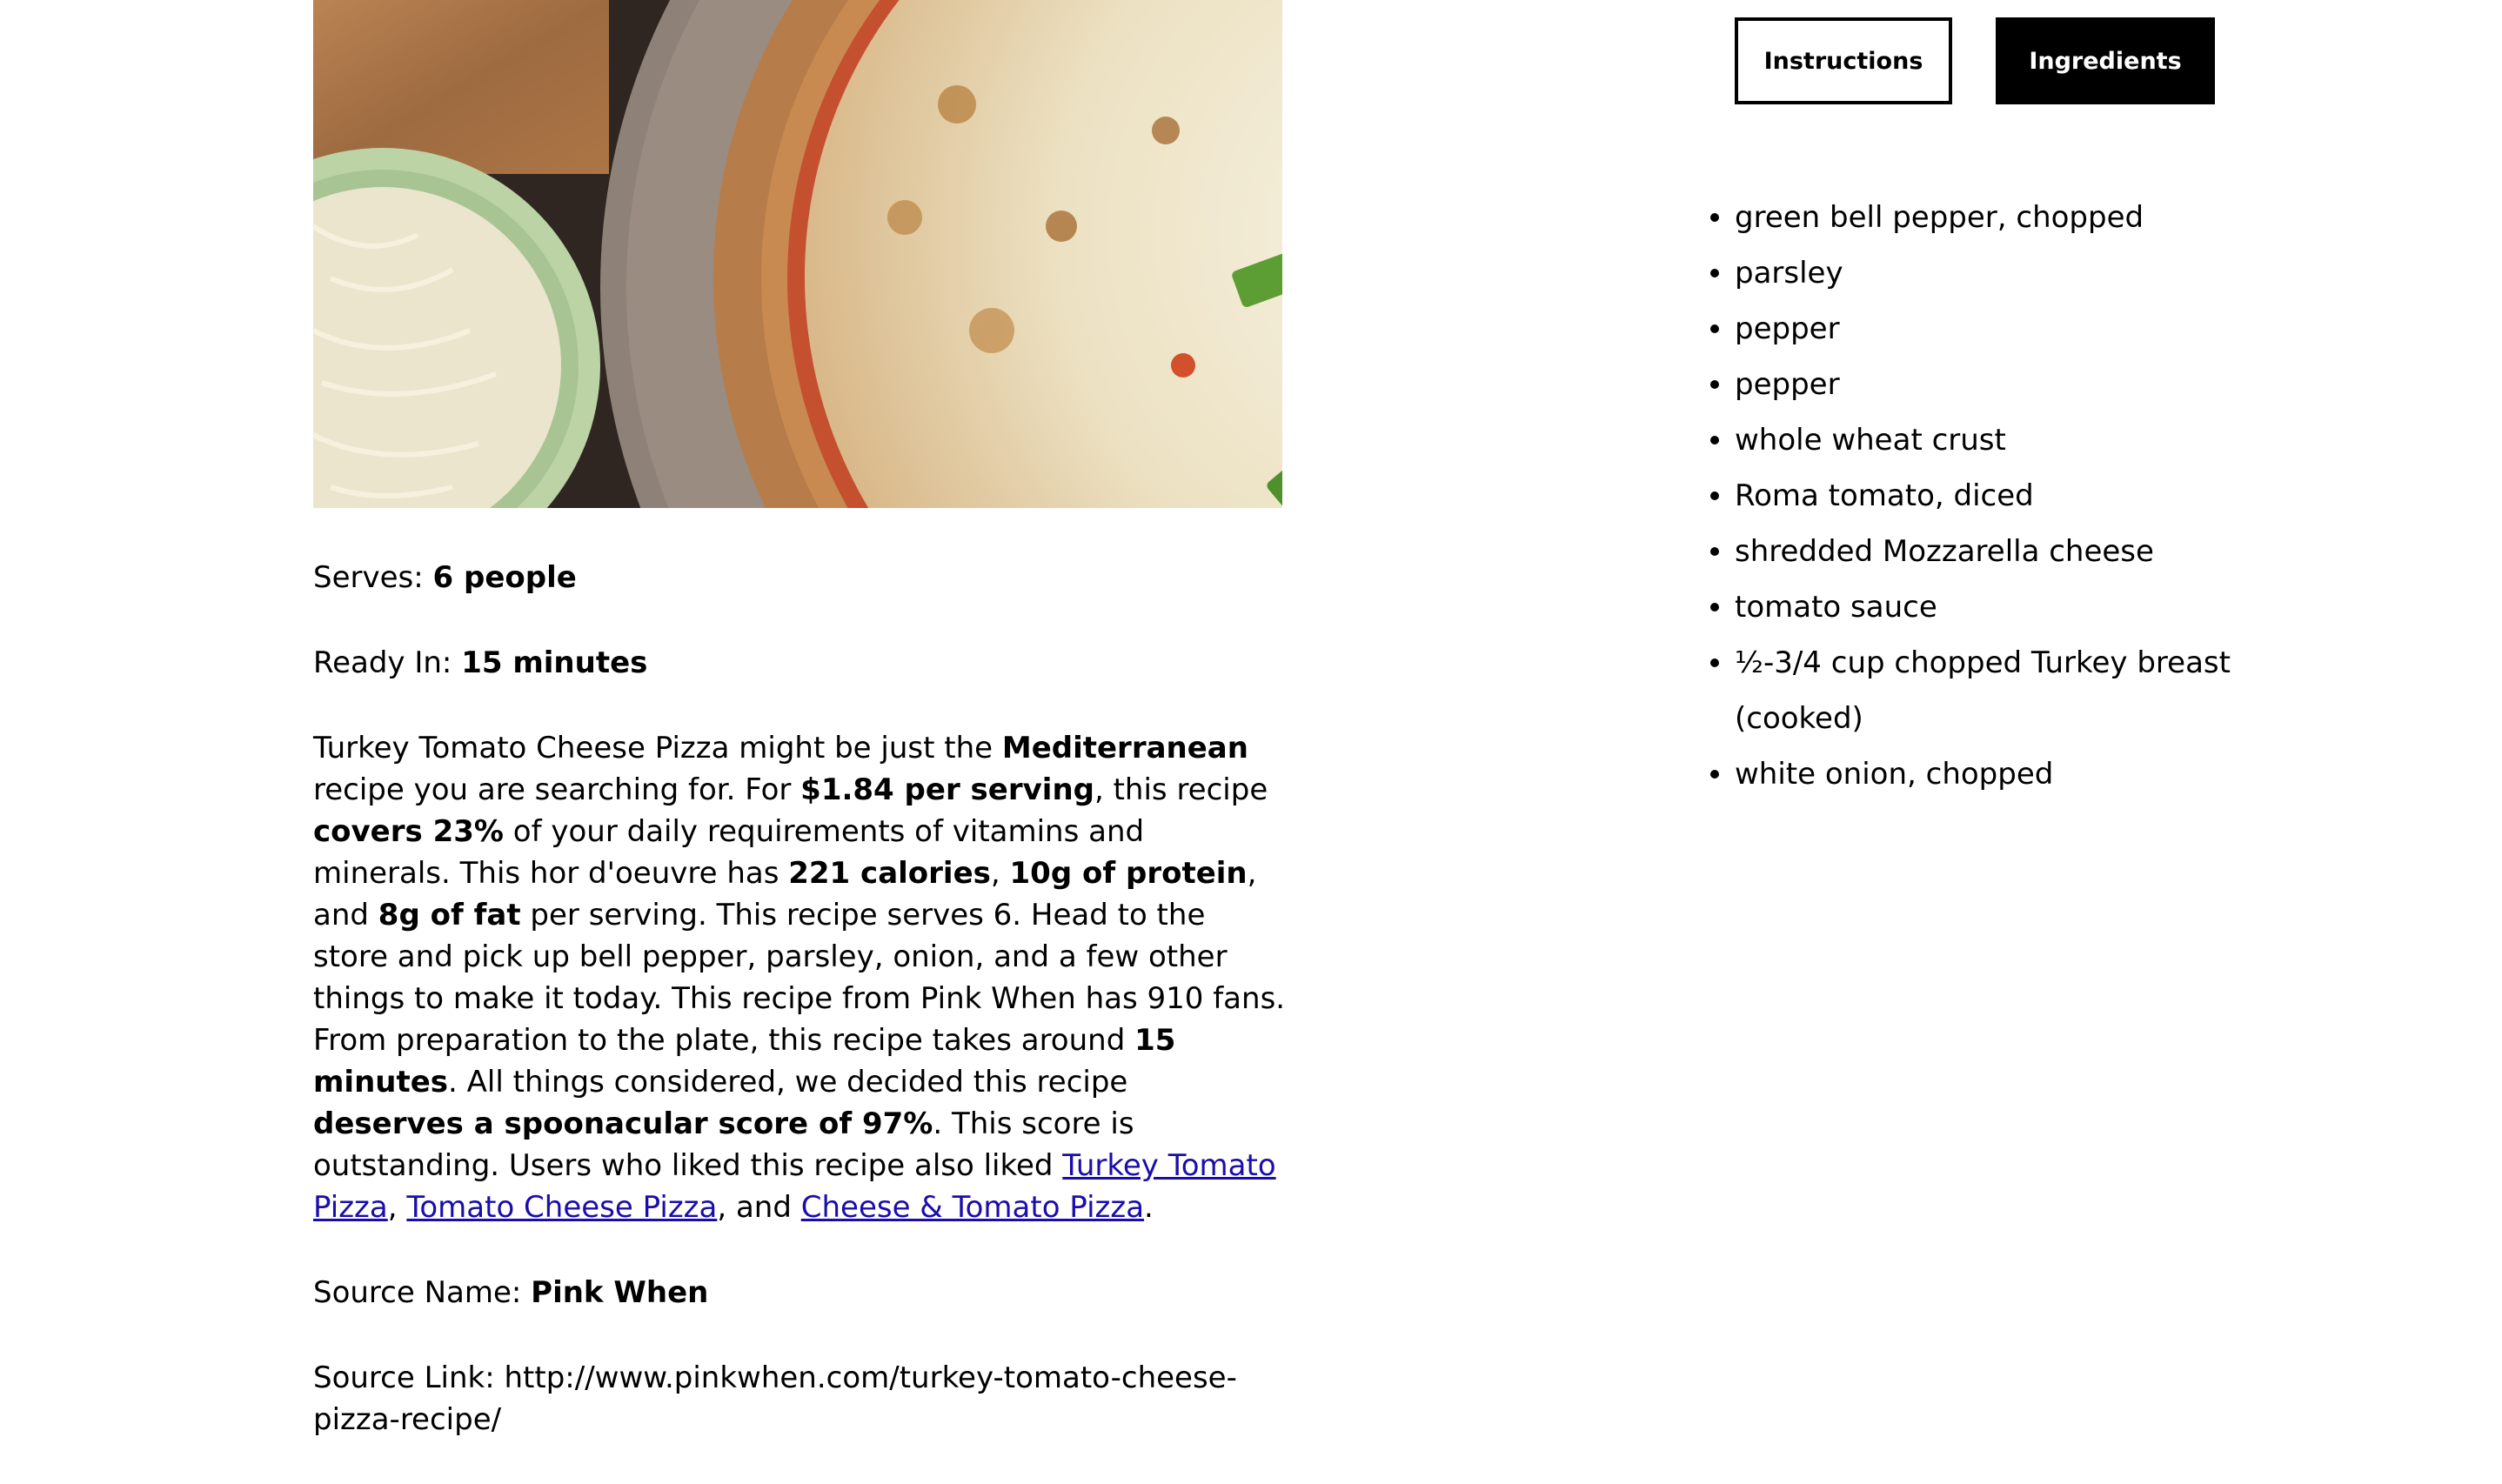 This screenshot has width=2502, height=1484. Describe the element at coordinates (1975, 61) in the screenshot. I see `recipe-tabs: Instructions Ingredients` at that location.